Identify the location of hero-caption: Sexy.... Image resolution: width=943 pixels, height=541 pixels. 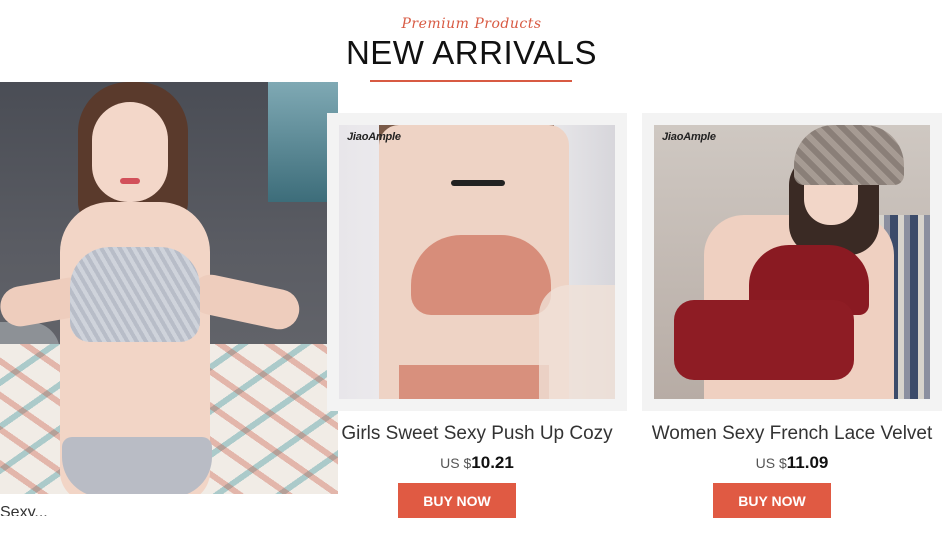
(150, 507).